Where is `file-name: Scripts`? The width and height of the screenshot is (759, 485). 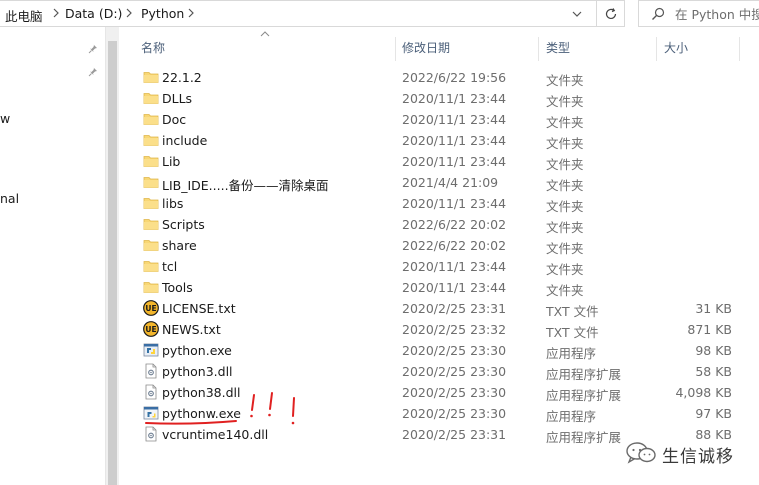 file-name: Scripts is located at coordinates (183, 224).